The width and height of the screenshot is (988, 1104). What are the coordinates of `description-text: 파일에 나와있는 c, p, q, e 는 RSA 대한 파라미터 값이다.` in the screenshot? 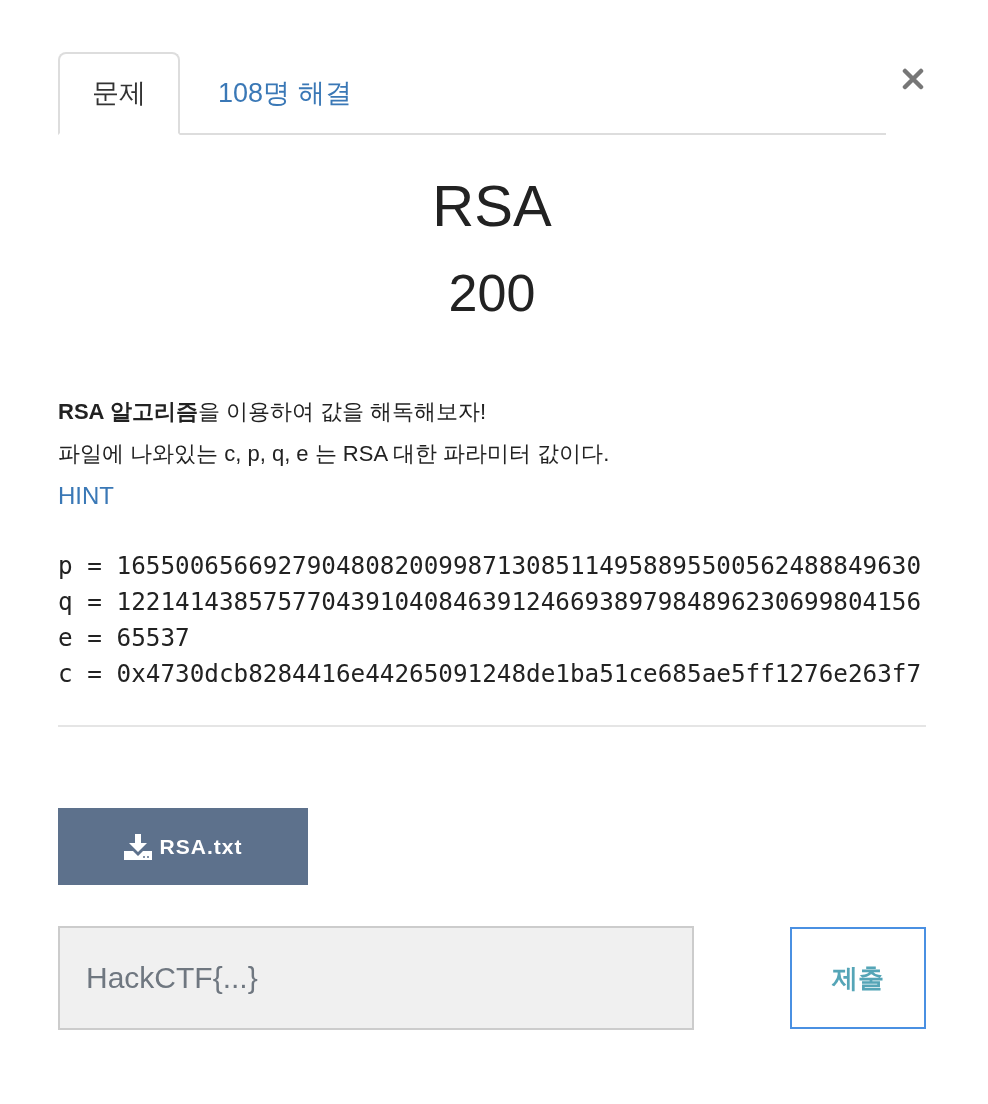 It's located at (334, 454).